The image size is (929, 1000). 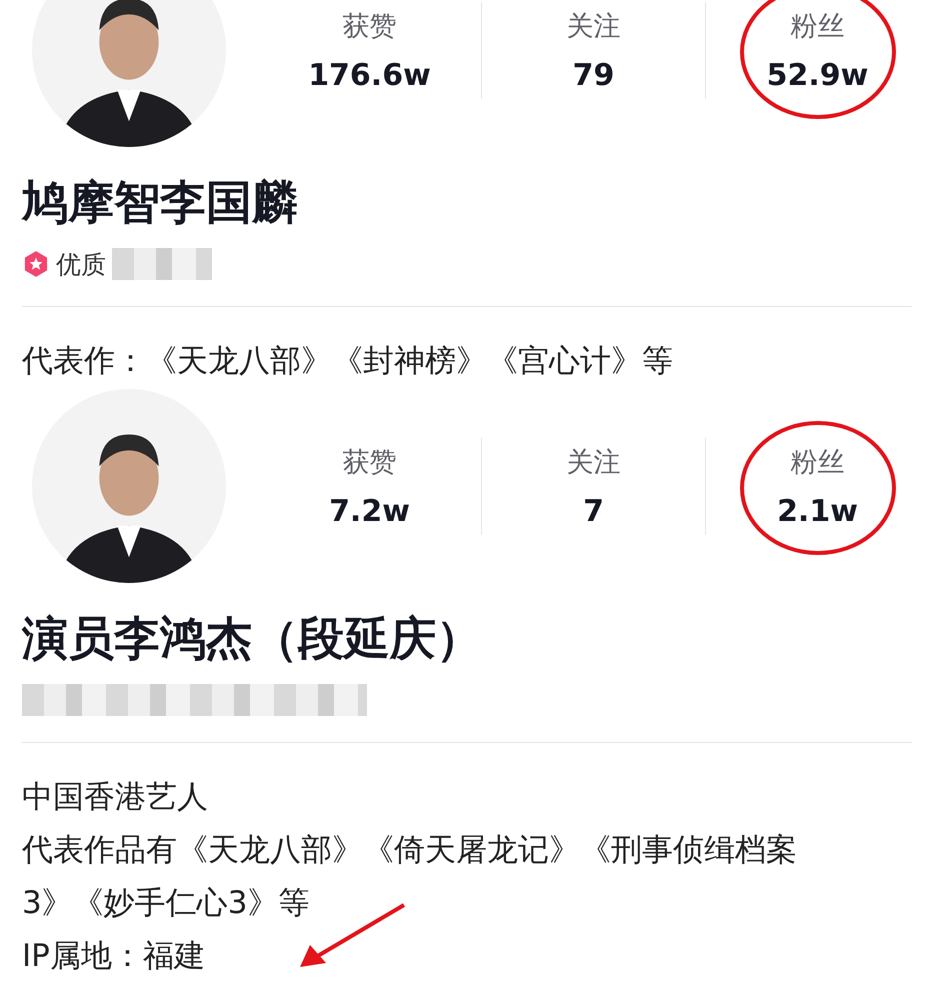 What do you see at coordinates (817, 511) in the screenshot?
I see `stat-value: 2.1w` at bounding box center [817, 511].